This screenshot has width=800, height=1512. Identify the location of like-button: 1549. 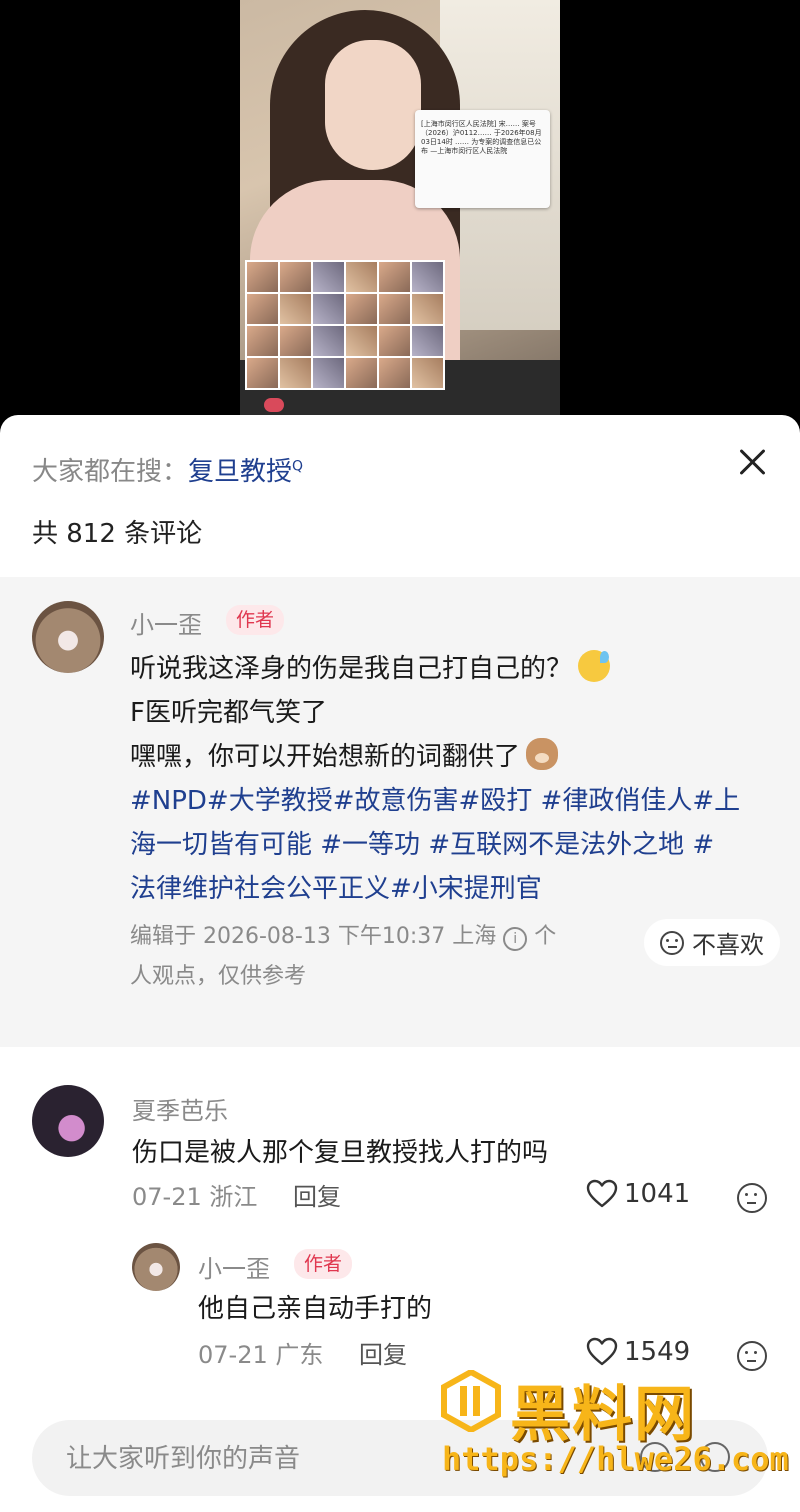
(638, 1352).